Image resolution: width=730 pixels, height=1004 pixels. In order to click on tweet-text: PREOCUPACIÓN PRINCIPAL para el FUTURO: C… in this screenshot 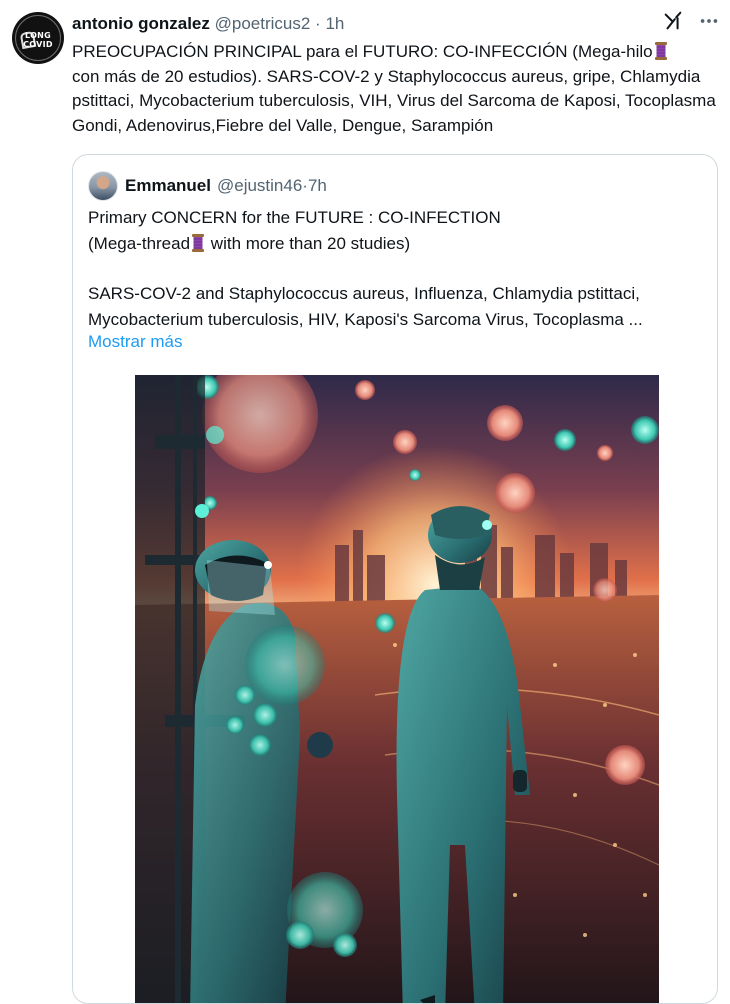, I will do `click(396, 89)`.